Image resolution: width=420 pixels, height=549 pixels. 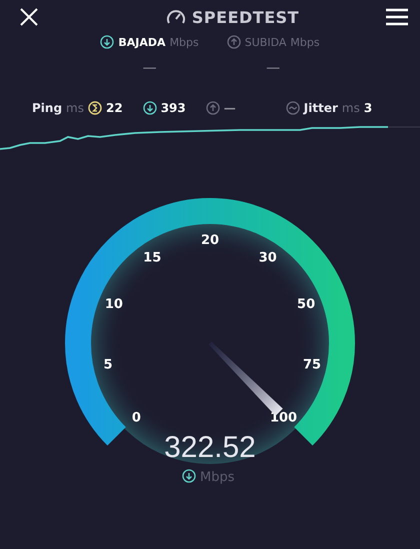 I want to click on stat-value: 3, so click(x=368, y=108).